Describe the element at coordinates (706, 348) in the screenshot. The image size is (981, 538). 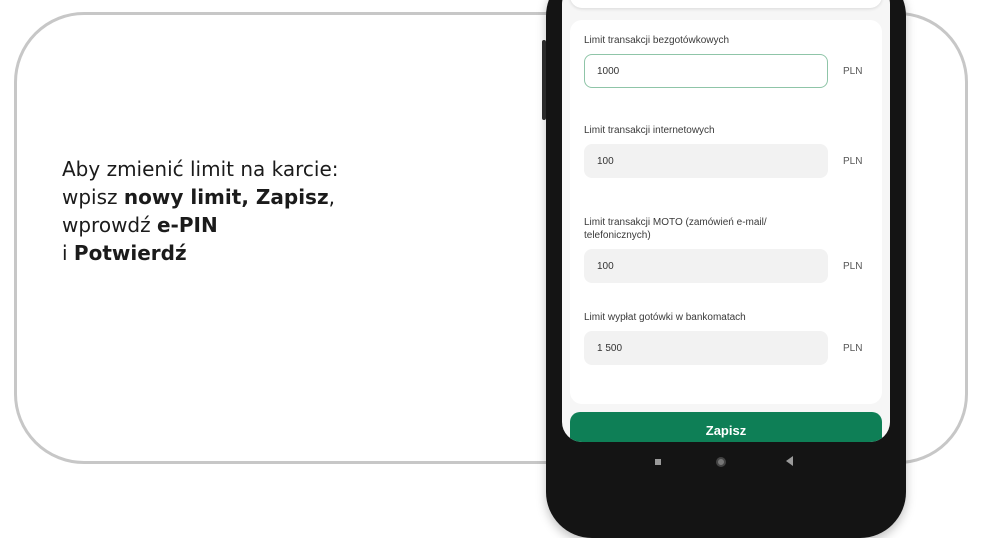
I see `atm-limit-input: 1 500` at that location.